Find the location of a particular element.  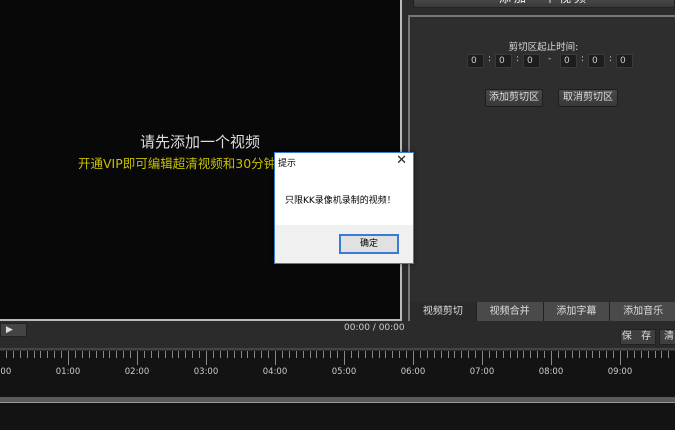

dialog-message: 只限KK录像机录制的视频！ is located at coordinates (340, 201).